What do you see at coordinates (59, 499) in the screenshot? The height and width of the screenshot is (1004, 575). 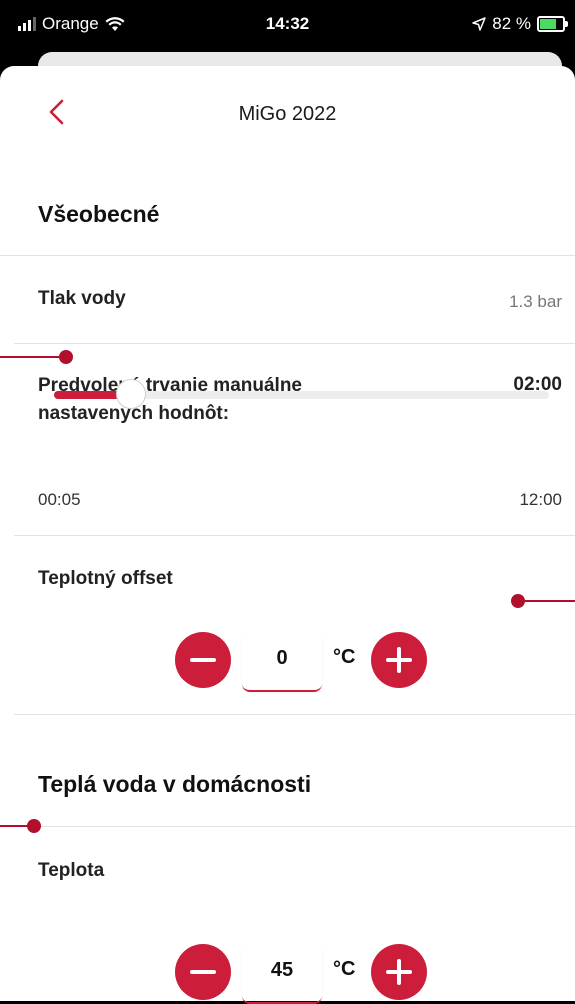 I see `slider-min-label: 00:05` at bounding box center [59, 499].